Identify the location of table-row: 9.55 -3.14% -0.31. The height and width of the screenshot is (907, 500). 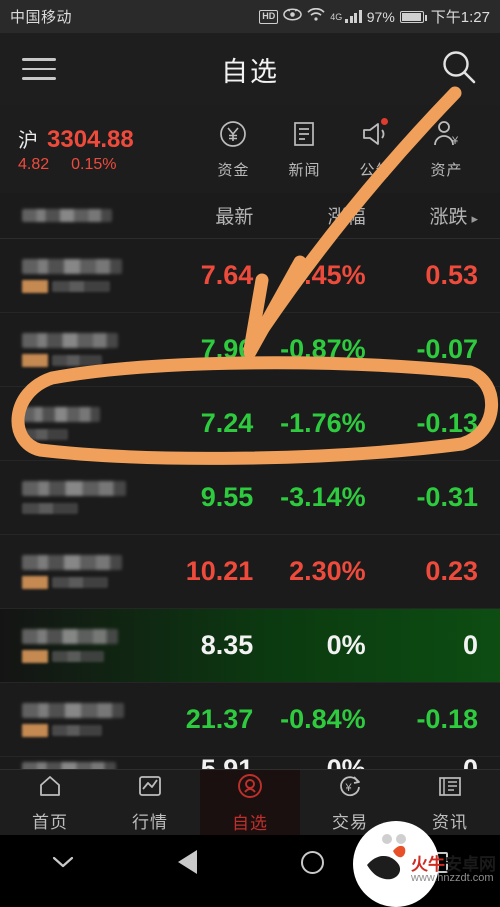
(250, 498).